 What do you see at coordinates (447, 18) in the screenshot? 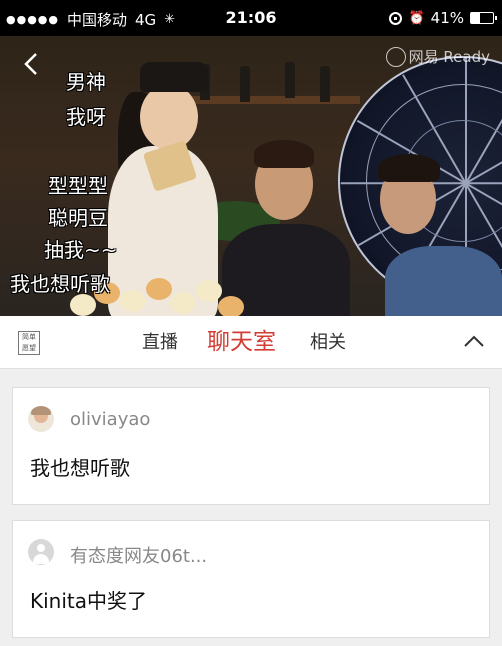
I see `battery-percent: 41%` at bounding box center [447, 18].